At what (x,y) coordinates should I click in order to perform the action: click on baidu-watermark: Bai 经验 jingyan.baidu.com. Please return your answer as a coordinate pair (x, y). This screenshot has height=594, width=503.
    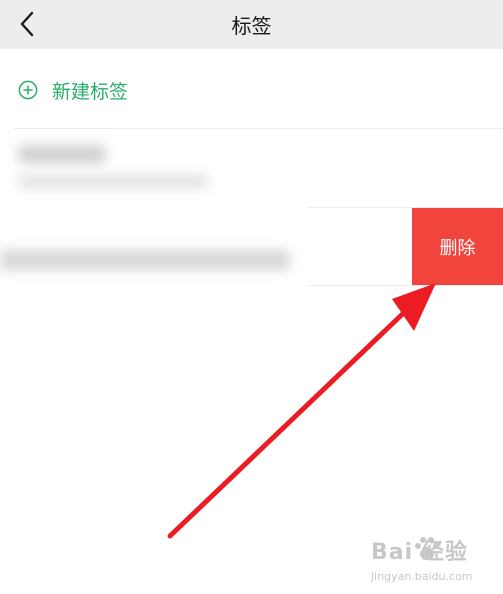
    Looking at the image, I should click on (432, 560).